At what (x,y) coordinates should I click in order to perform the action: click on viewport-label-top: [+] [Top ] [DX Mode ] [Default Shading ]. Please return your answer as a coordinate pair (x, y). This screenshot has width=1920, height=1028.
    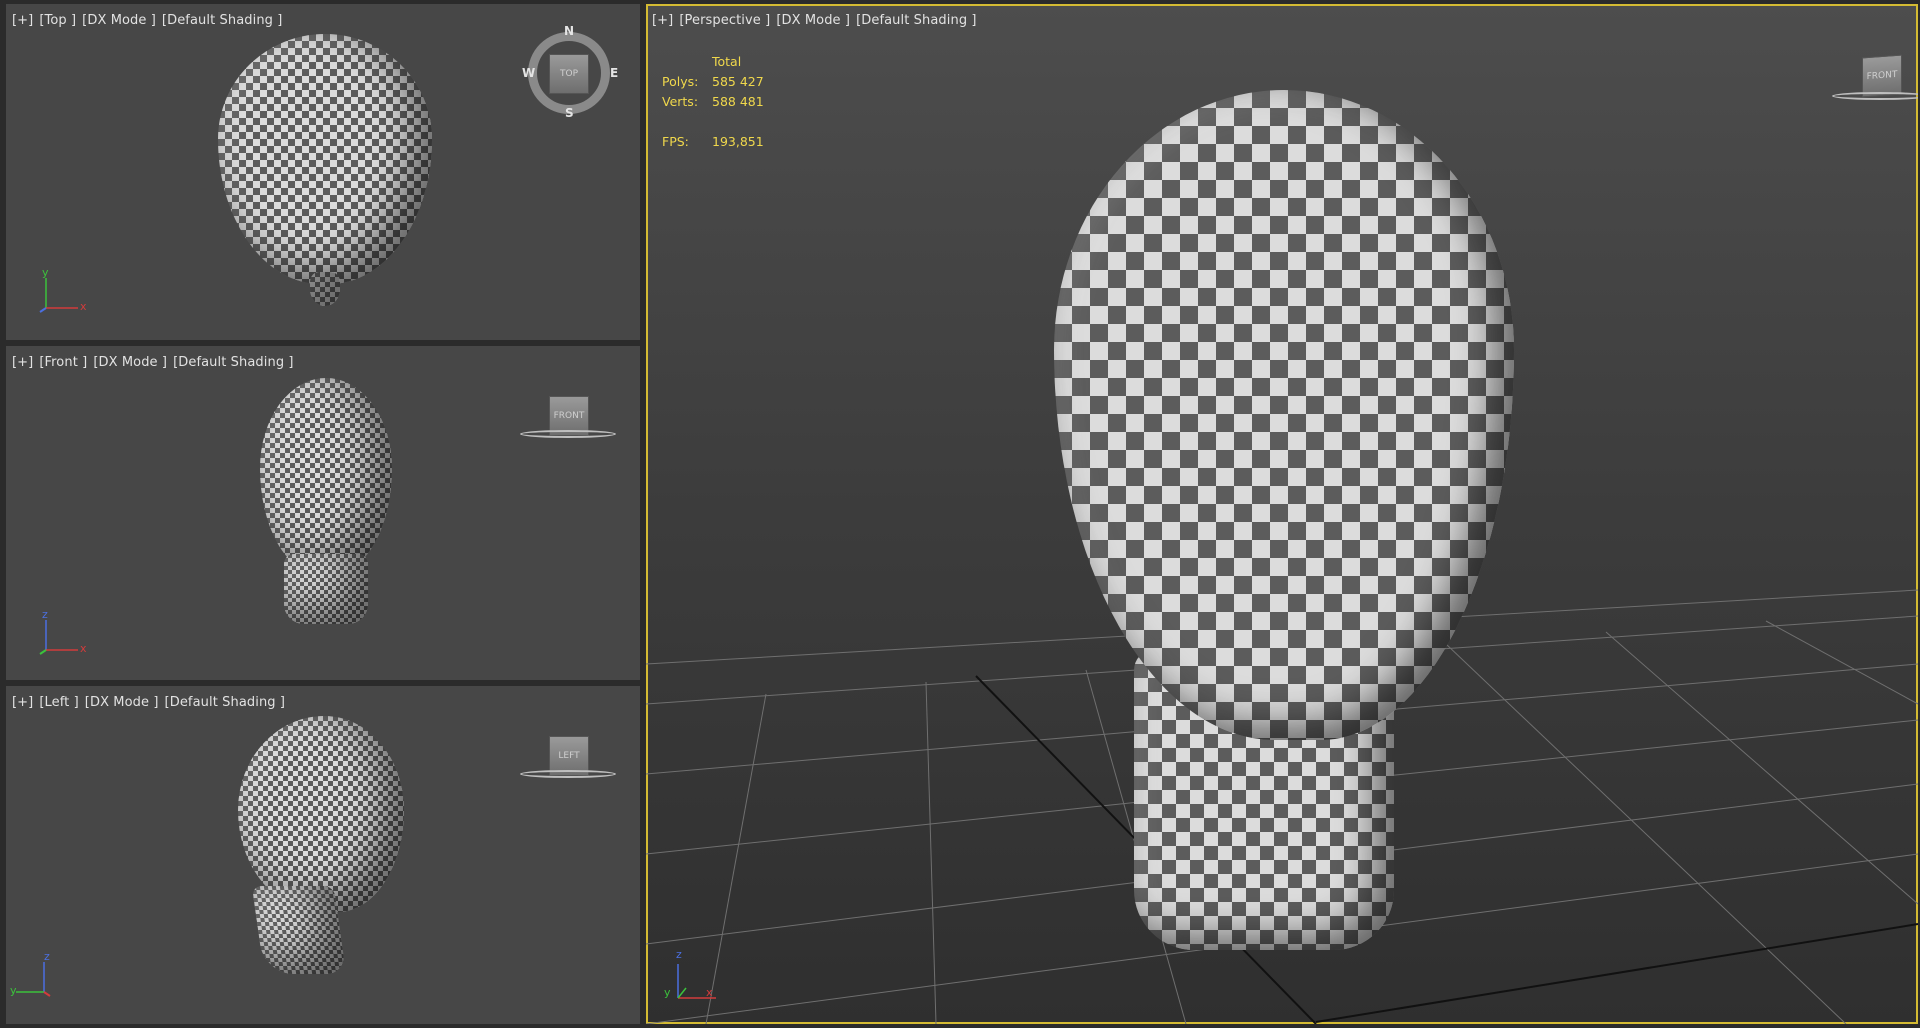
    Looking at the image, I should click on (150, 20).